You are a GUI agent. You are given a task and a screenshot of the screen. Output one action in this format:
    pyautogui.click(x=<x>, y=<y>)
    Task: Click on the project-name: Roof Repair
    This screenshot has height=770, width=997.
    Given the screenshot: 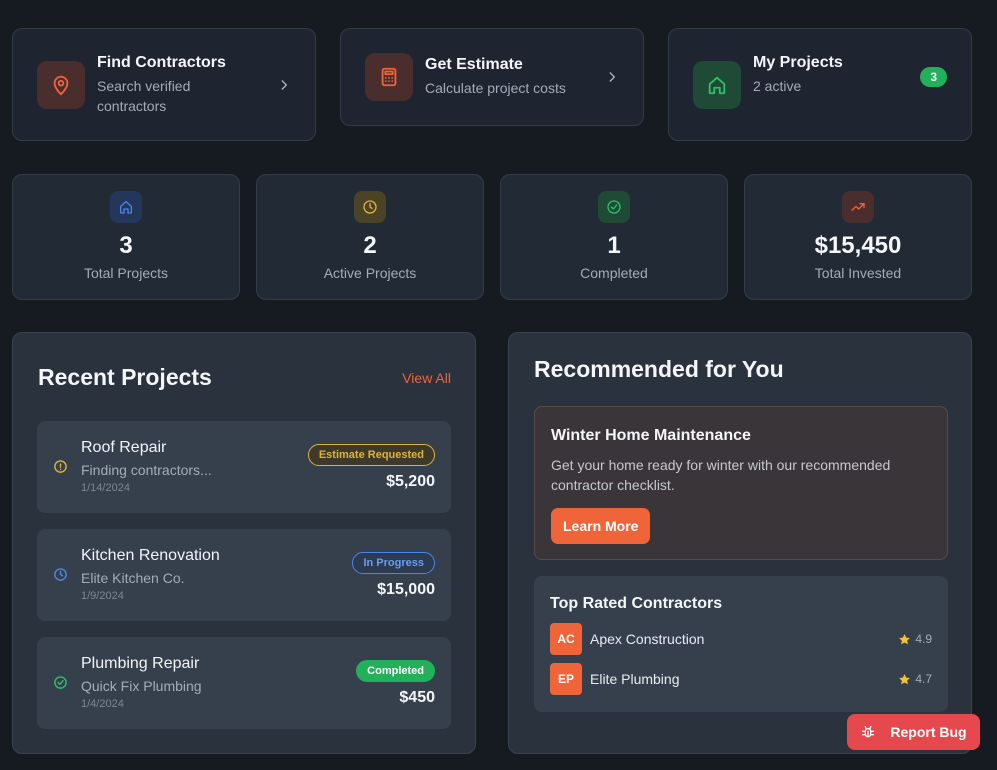 What is the action you would take?
    pyautogui.click(x=124, y=447)
    